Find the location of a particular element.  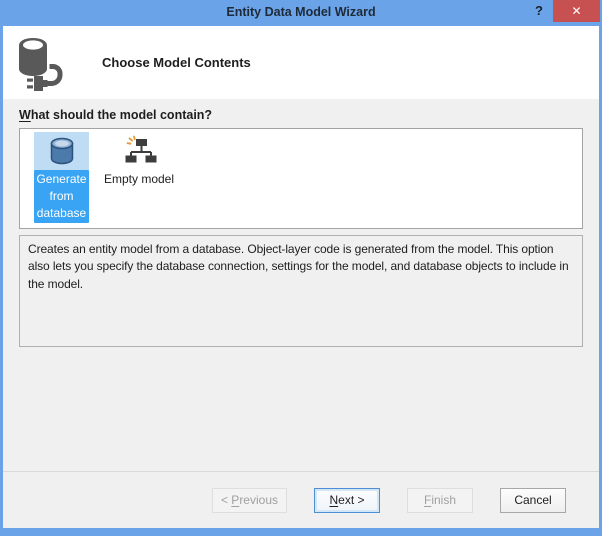

generate-from-database-icon is located at coordinates (61, 151).